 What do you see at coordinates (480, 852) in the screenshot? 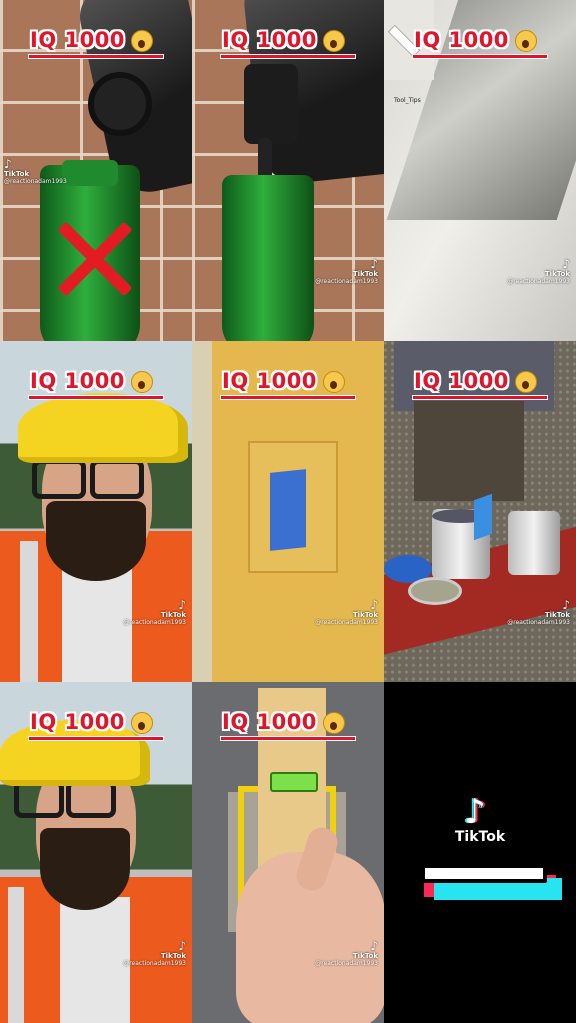
I see `panel-tiktok-endcard: ♪ TikTok` at bounding box center [480, 852].